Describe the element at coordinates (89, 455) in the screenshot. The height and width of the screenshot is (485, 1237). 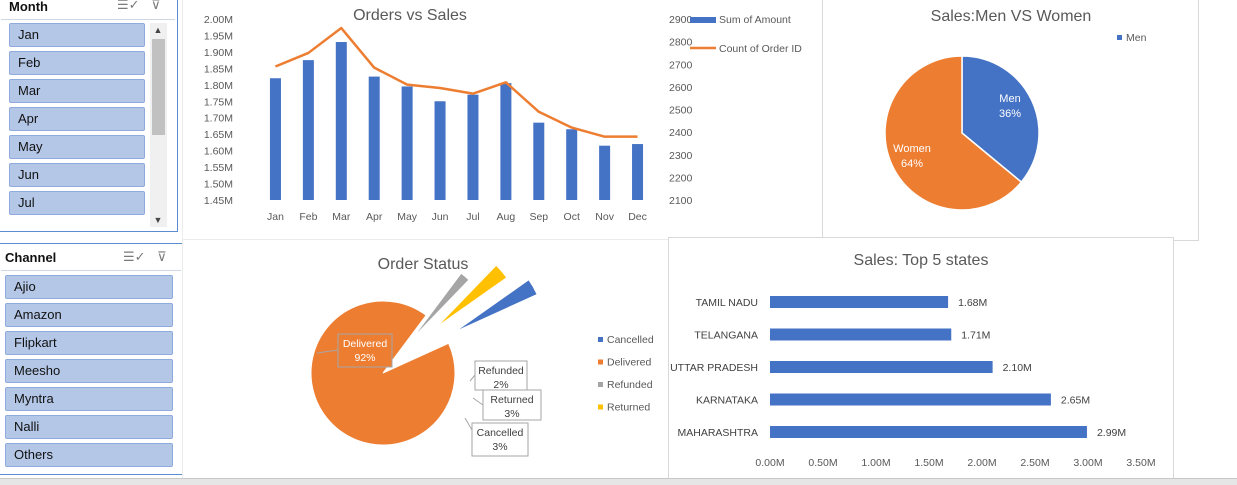
I see `slicer-item-others: Others` at that location.